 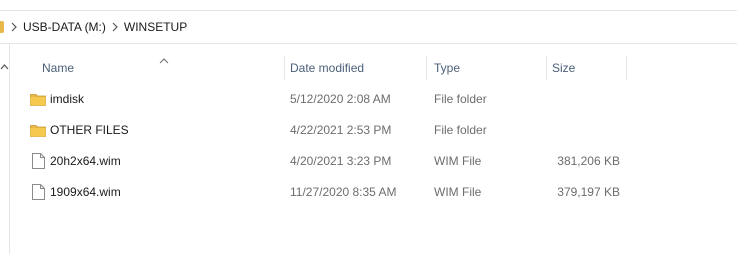 I want to click on window-top-edge, so click(x=368, y=5).